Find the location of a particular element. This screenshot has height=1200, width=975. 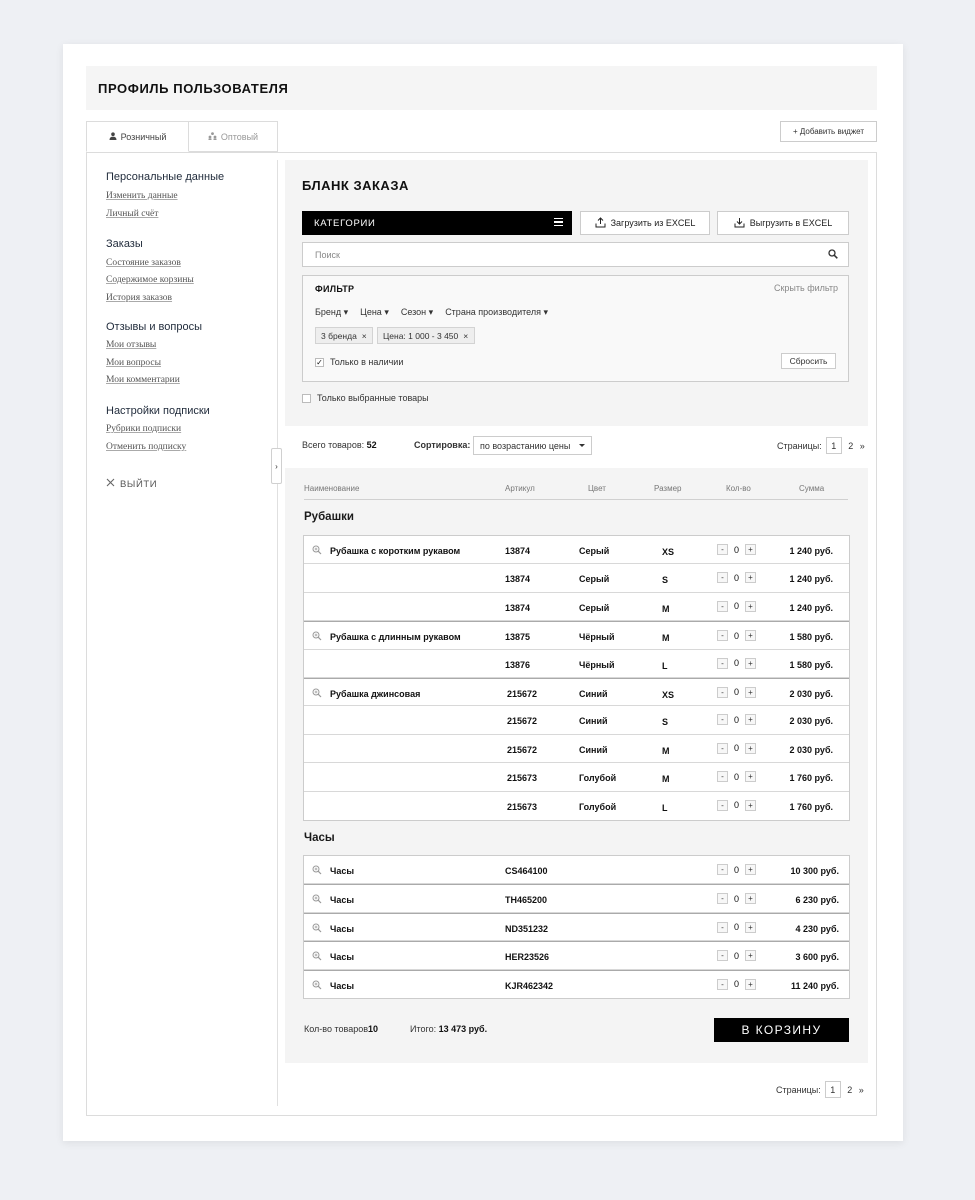

filter-price-dropdown: Цена ▾ is located at coordinates (374, 312).